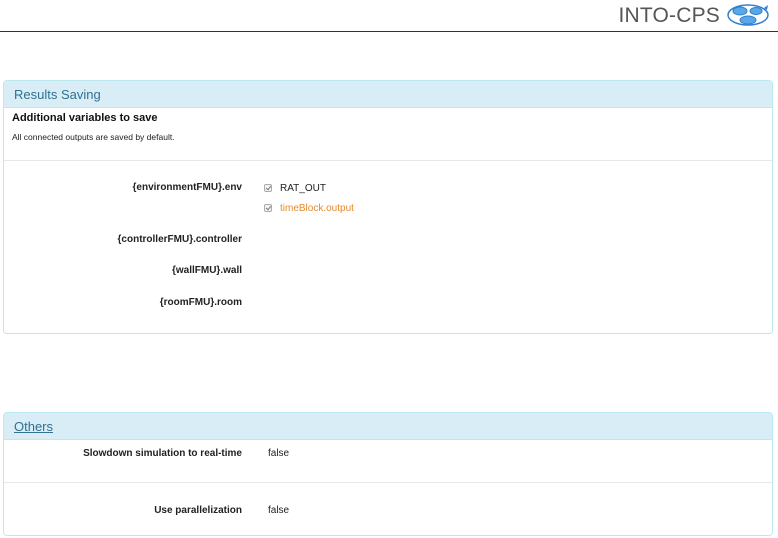 The height and width of the screenshot is (538, 778). Describe the element at coordinates (317, 208) in the screenshot. I see `variable-label: timeBlock.output` at that location.